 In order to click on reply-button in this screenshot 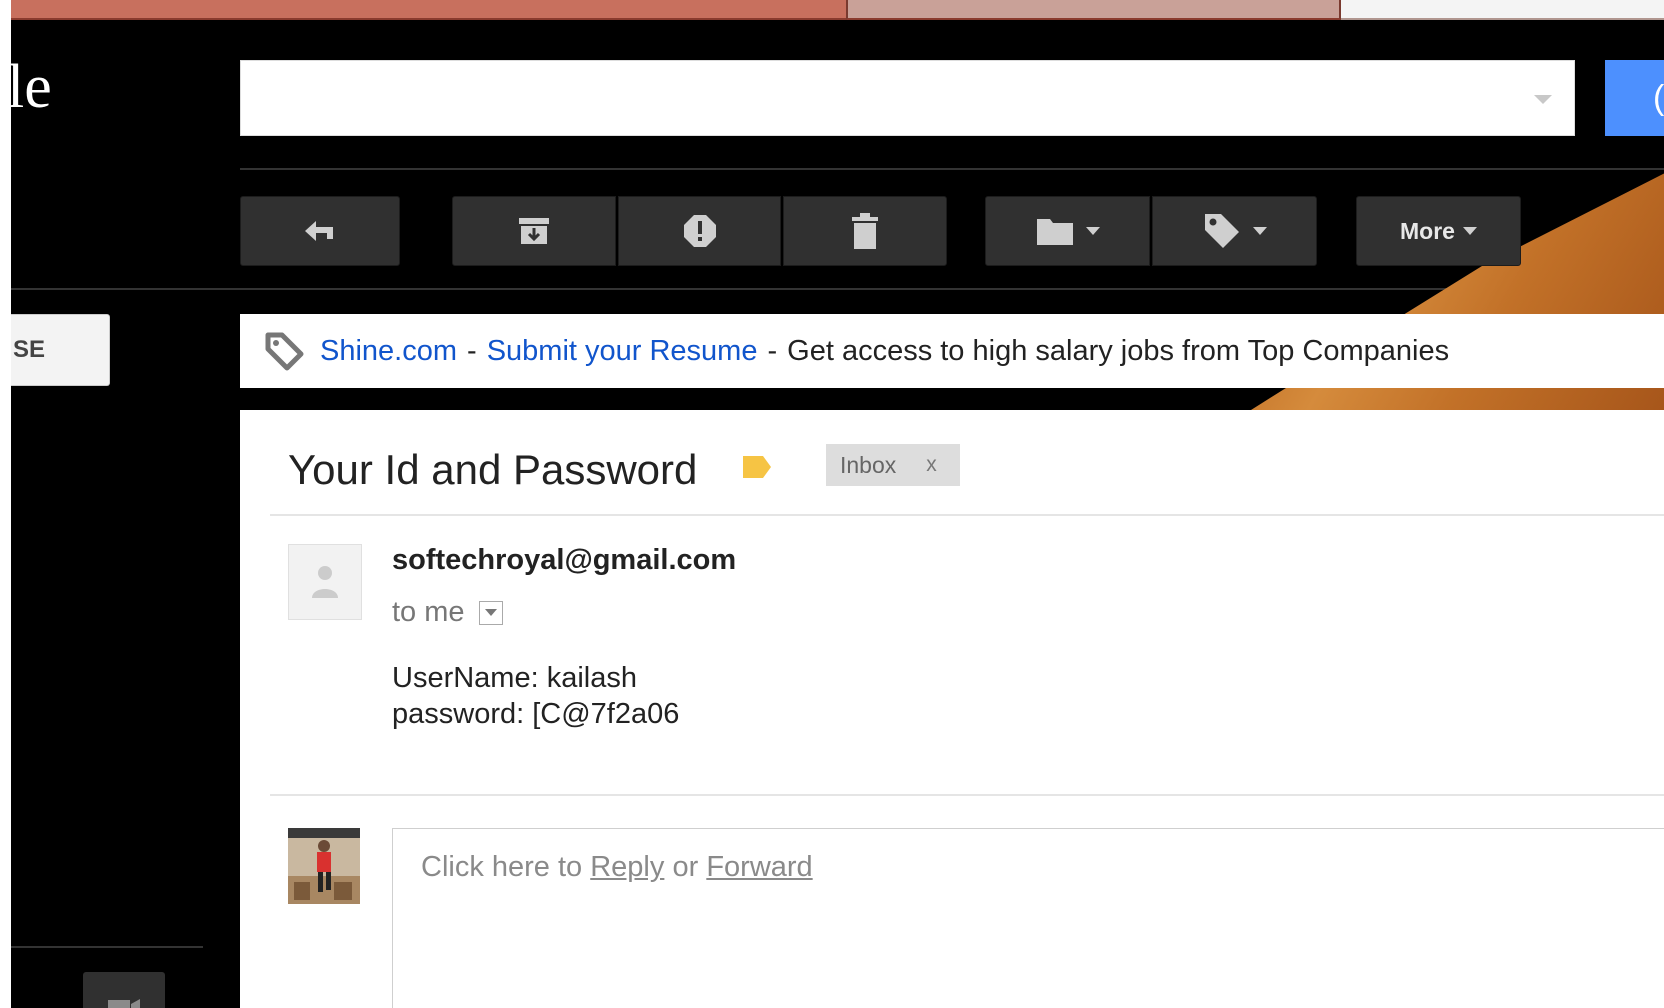, I will do `click(320, 231)`.